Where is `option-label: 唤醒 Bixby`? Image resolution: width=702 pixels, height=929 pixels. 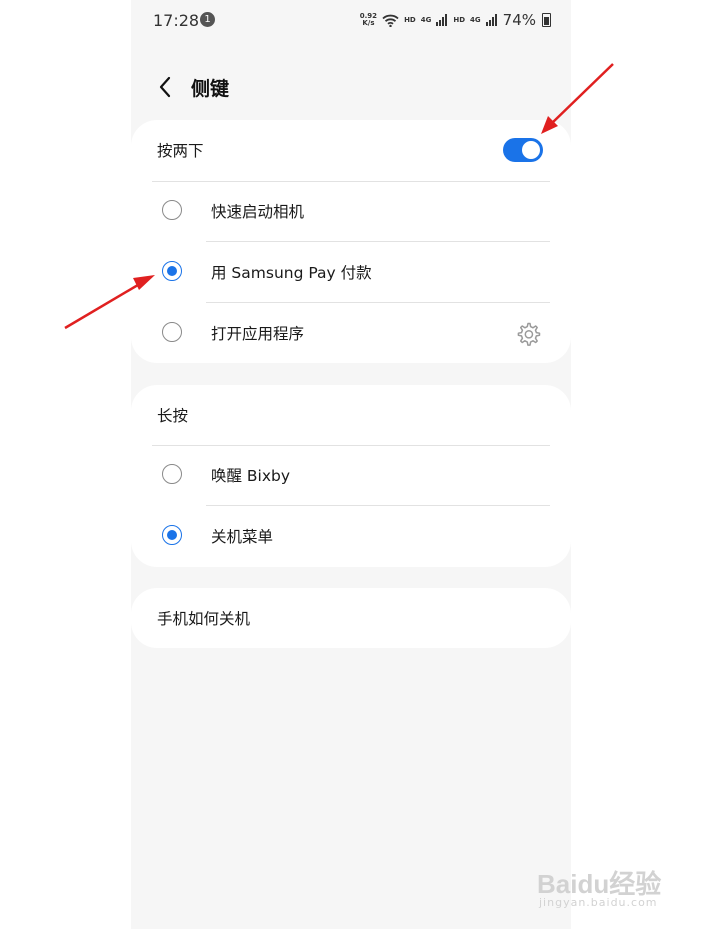 option-label: 唤醒 Bixby is located at coordinates (251, 476).